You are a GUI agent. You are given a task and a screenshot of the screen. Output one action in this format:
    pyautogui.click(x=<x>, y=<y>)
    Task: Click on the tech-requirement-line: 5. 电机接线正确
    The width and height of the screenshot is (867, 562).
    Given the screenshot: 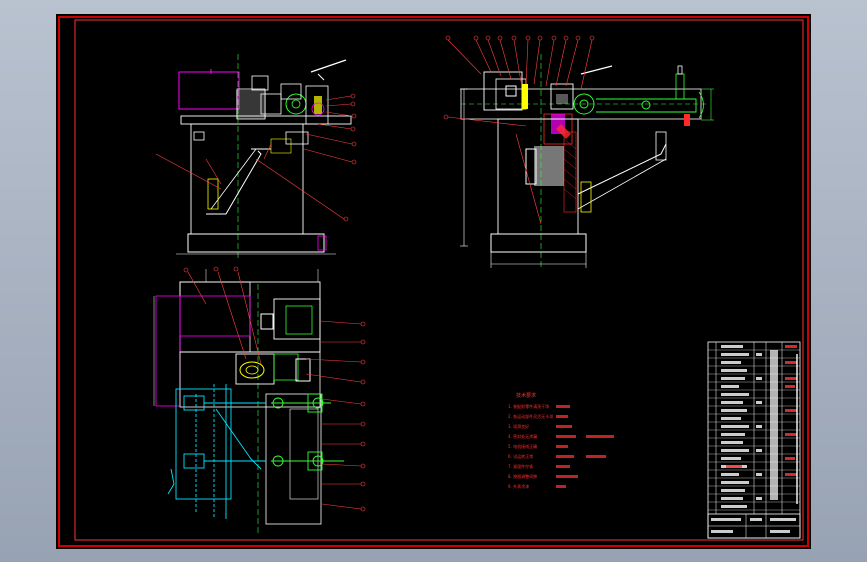 What is the action you would take?
    pyautogui.click(x=522, y=446)
    